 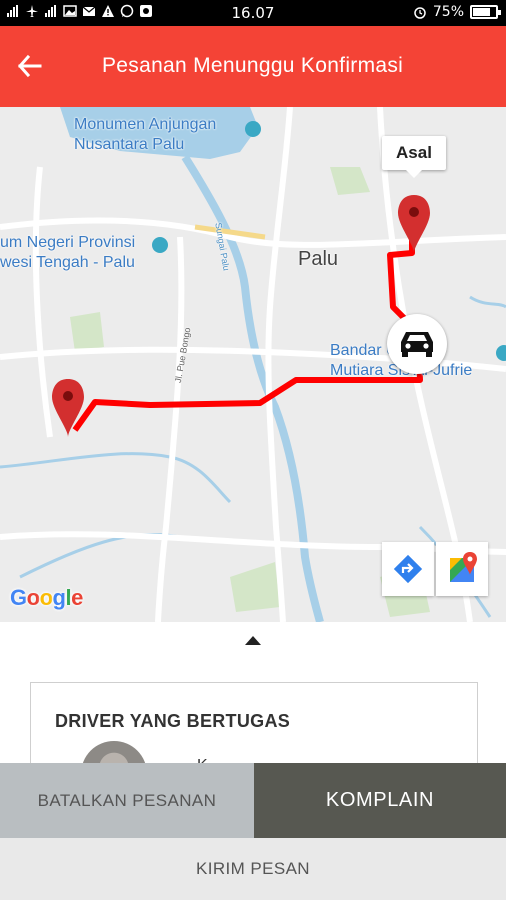 I want to click on app-bar: Pesanan Menunggu Konfirmasi, so click(x=253, y=66).